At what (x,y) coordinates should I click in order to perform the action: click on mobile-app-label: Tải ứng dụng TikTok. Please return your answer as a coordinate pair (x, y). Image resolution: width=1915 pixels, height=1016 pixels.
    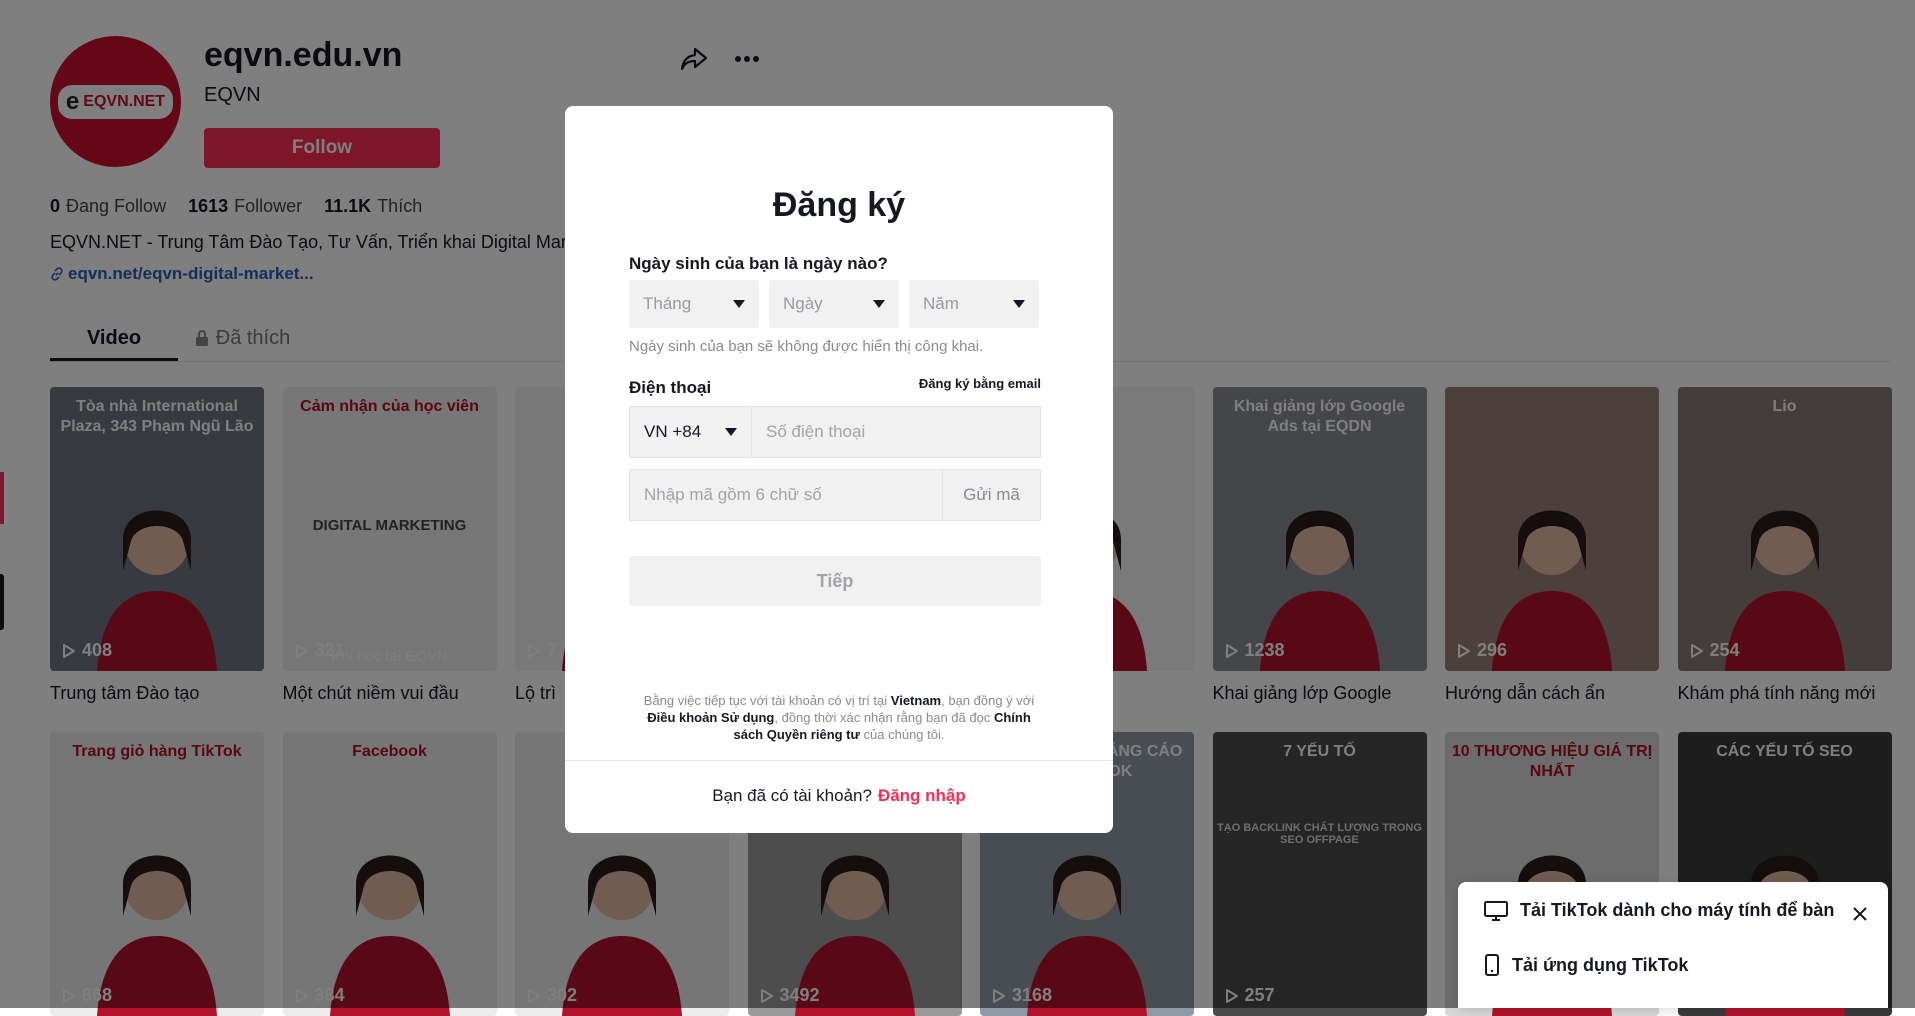
    Looking at the image, I should click on (1600, 964).